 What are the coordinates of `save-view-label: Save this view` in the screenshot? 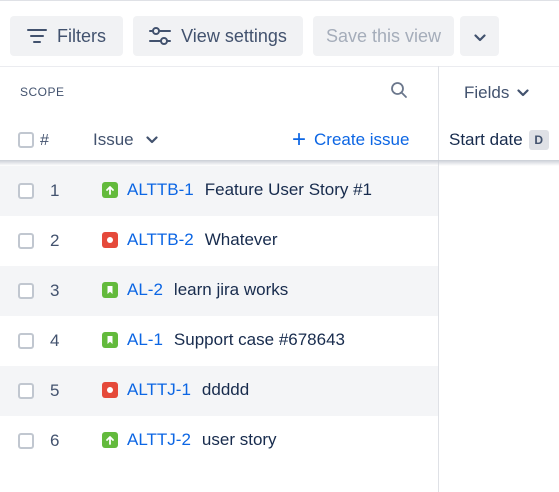 It's located at (383, 35).